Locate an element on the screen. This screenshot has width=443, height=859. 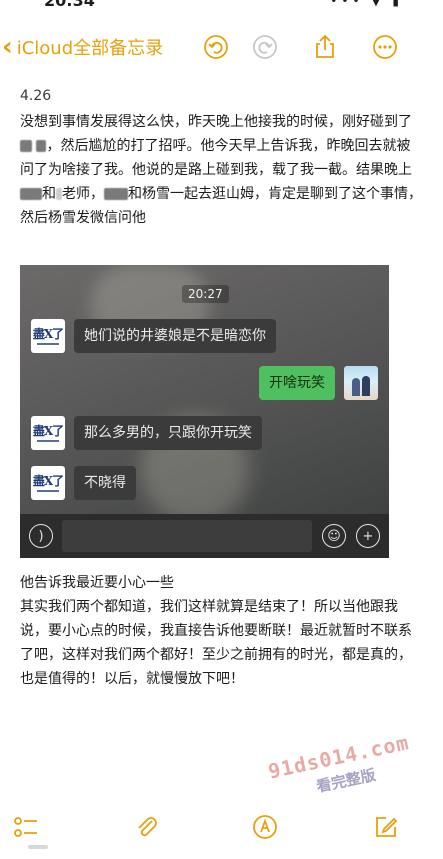
chat-message-left: 盡X了 不晓得 is located at coordinates (83, 483).